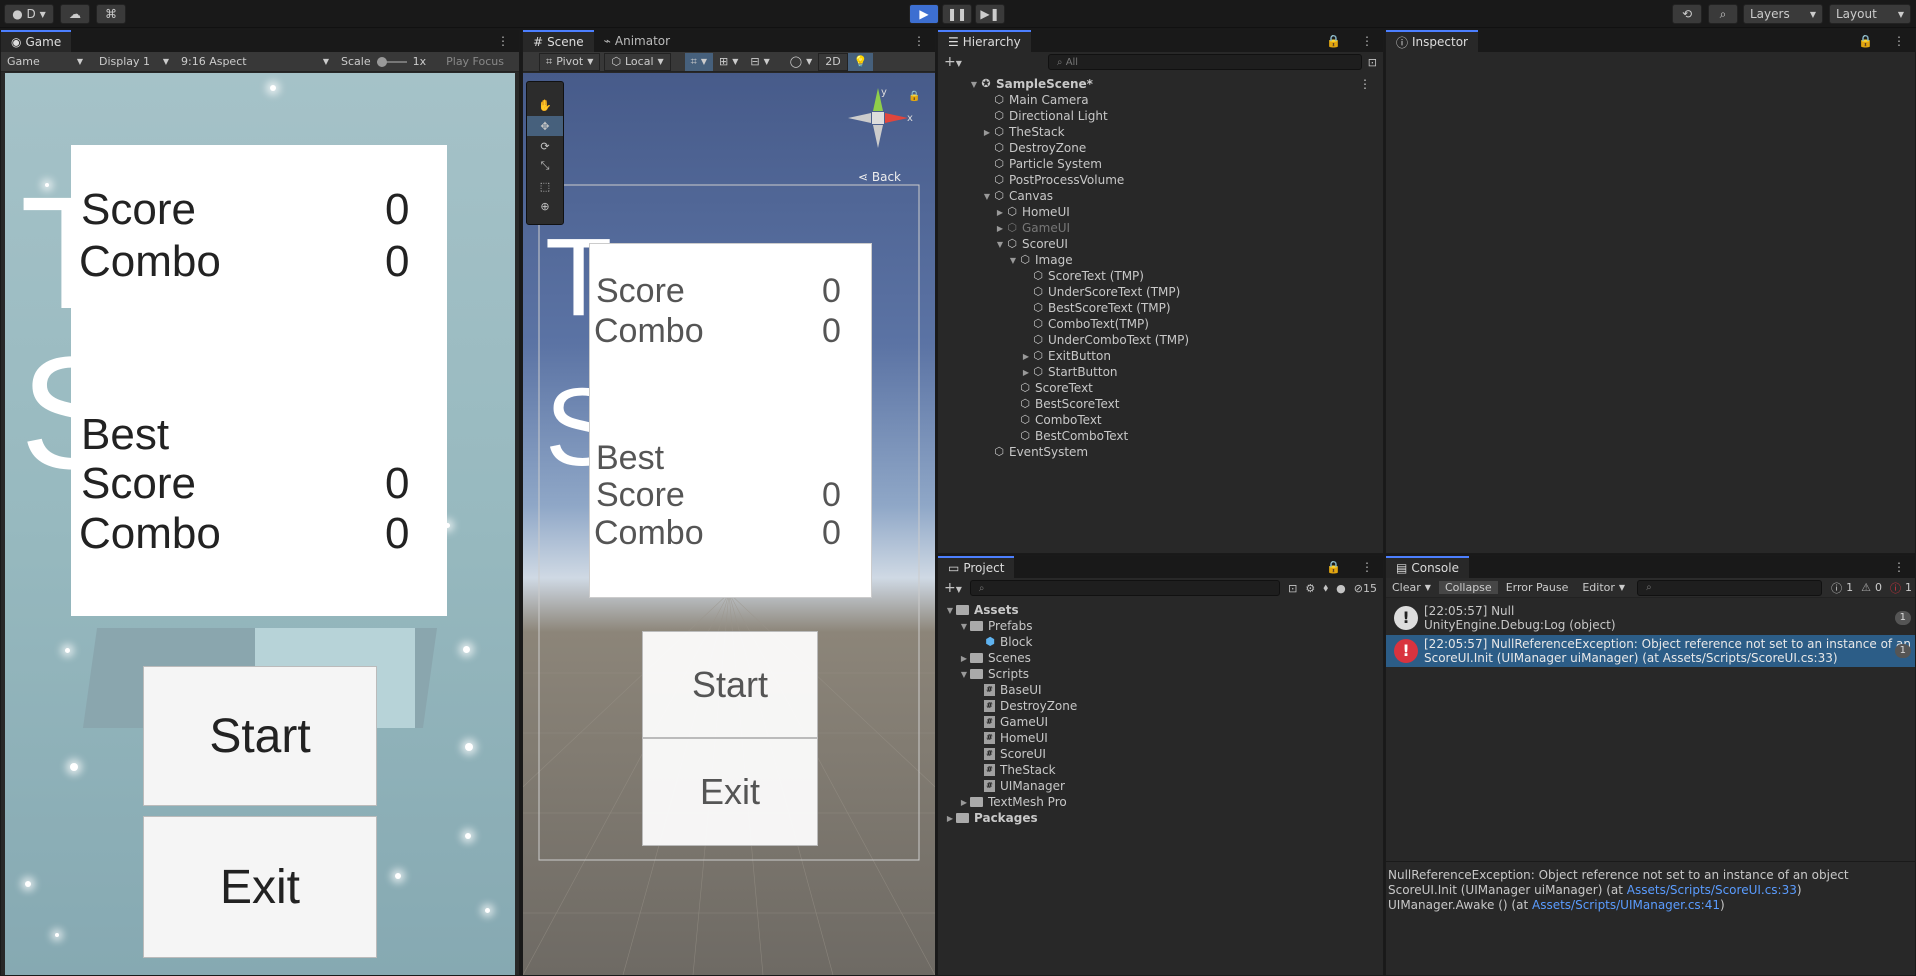  What do you see at coordinates (699, 61) in the screenshot?
I see `grid-snap-button: ⌗ ▼` at bounding box center [699, 61].